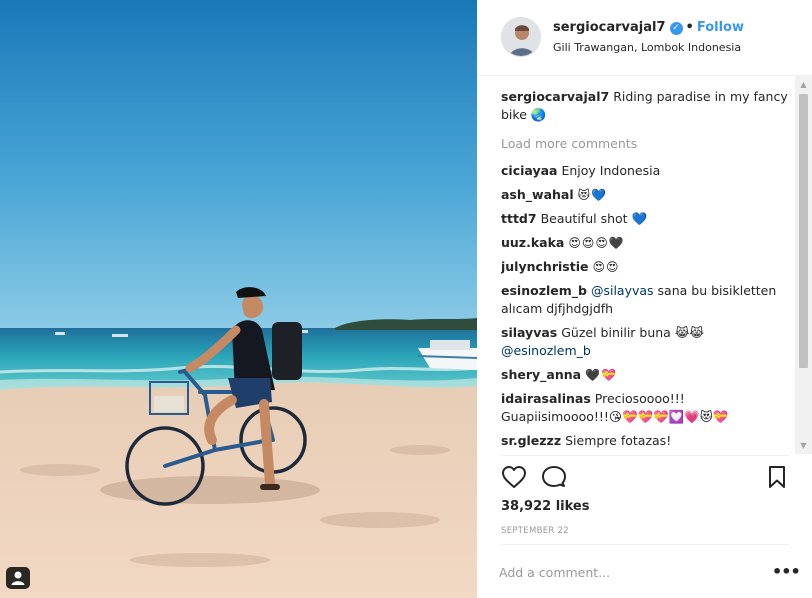  Describe the element at coordinates (622, 290) in the screenshot. I see `comment-mention: @silayvas` at that location.